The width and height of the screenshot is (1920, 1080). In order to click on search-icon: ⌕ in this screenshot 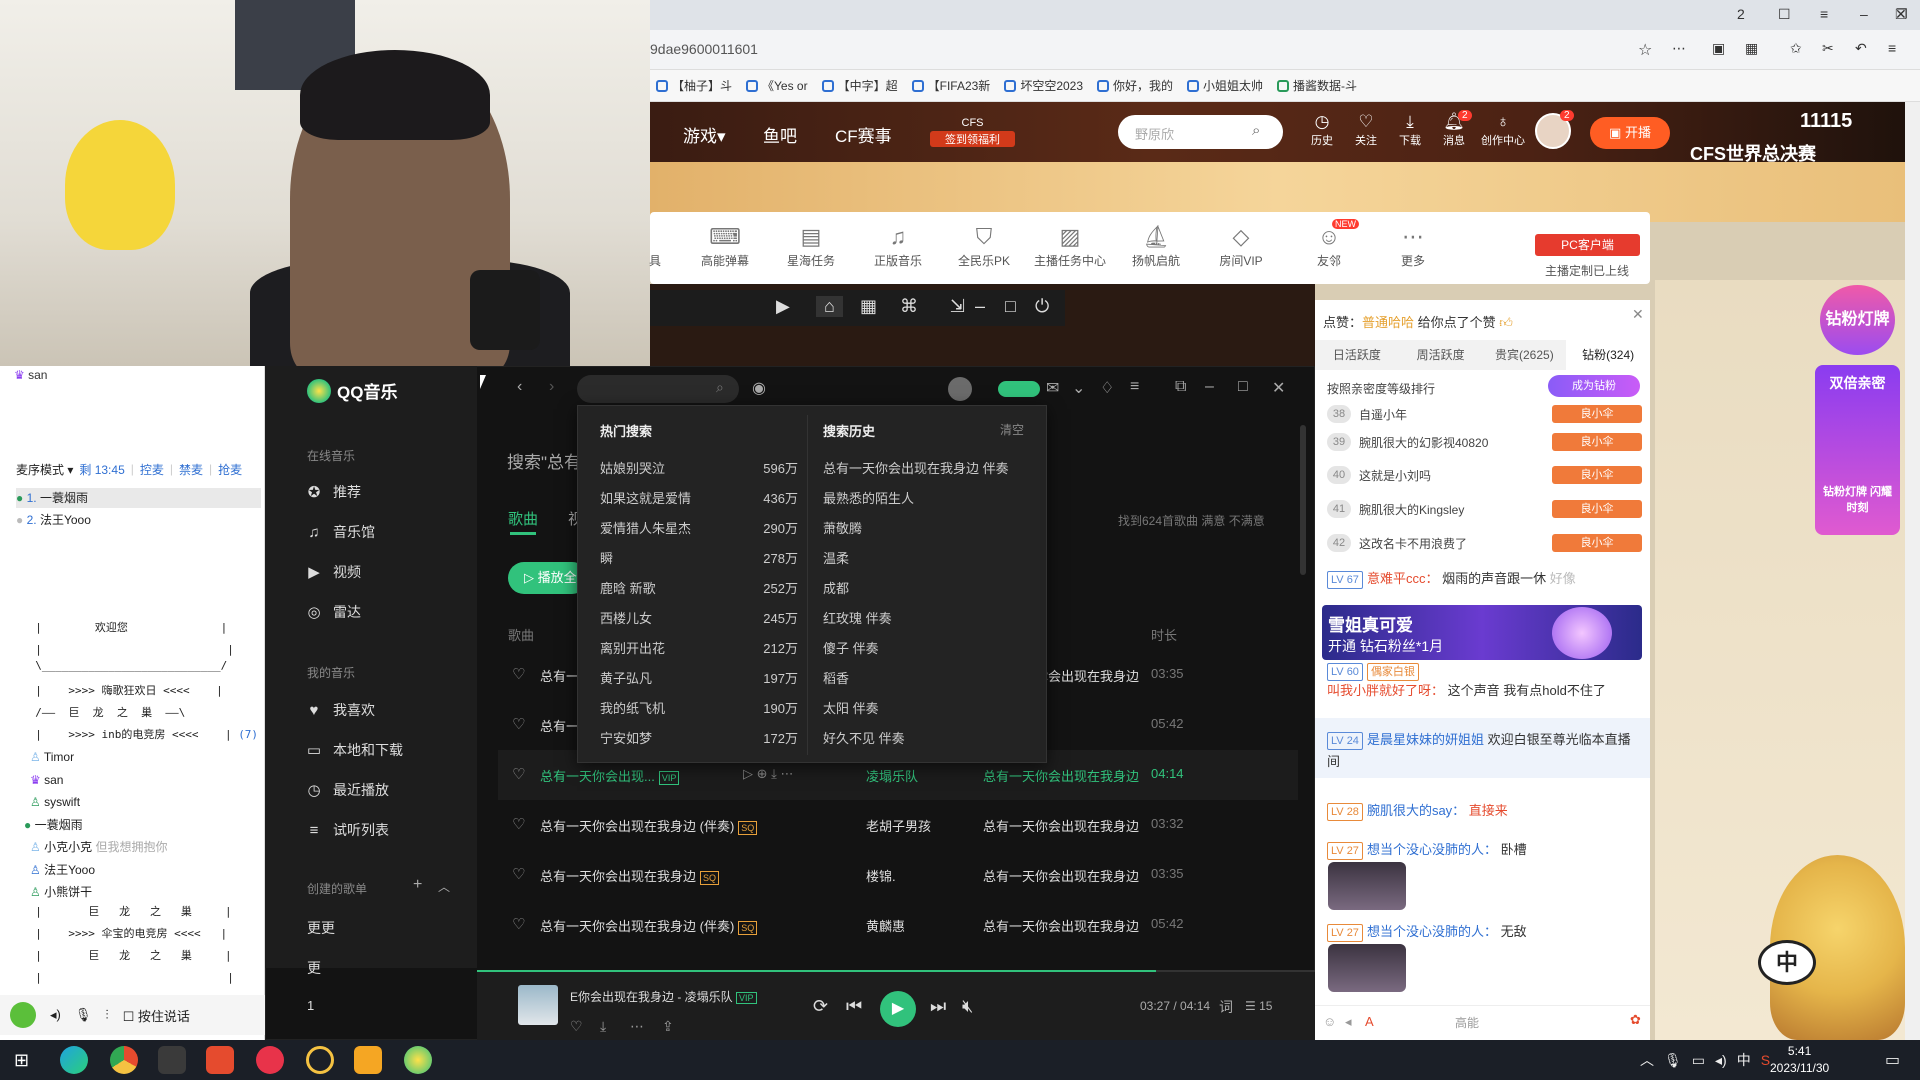, I will do `click(720, 387)`.